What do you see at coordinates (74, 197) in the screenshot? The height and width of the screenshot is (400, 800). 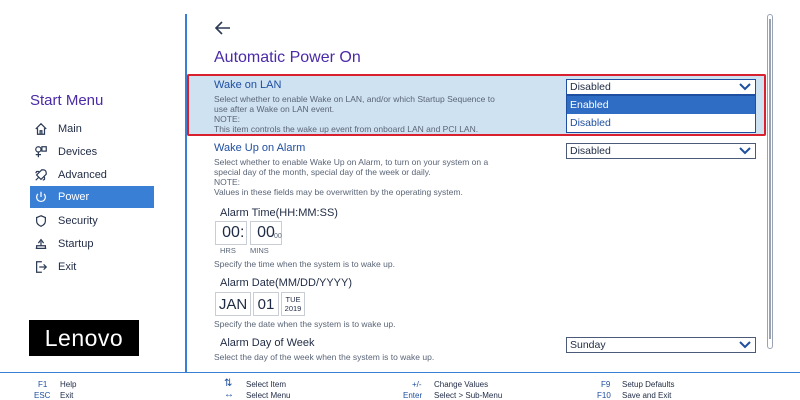 I see `sidebar-item-label: Power` at bounding box center [74, 197].